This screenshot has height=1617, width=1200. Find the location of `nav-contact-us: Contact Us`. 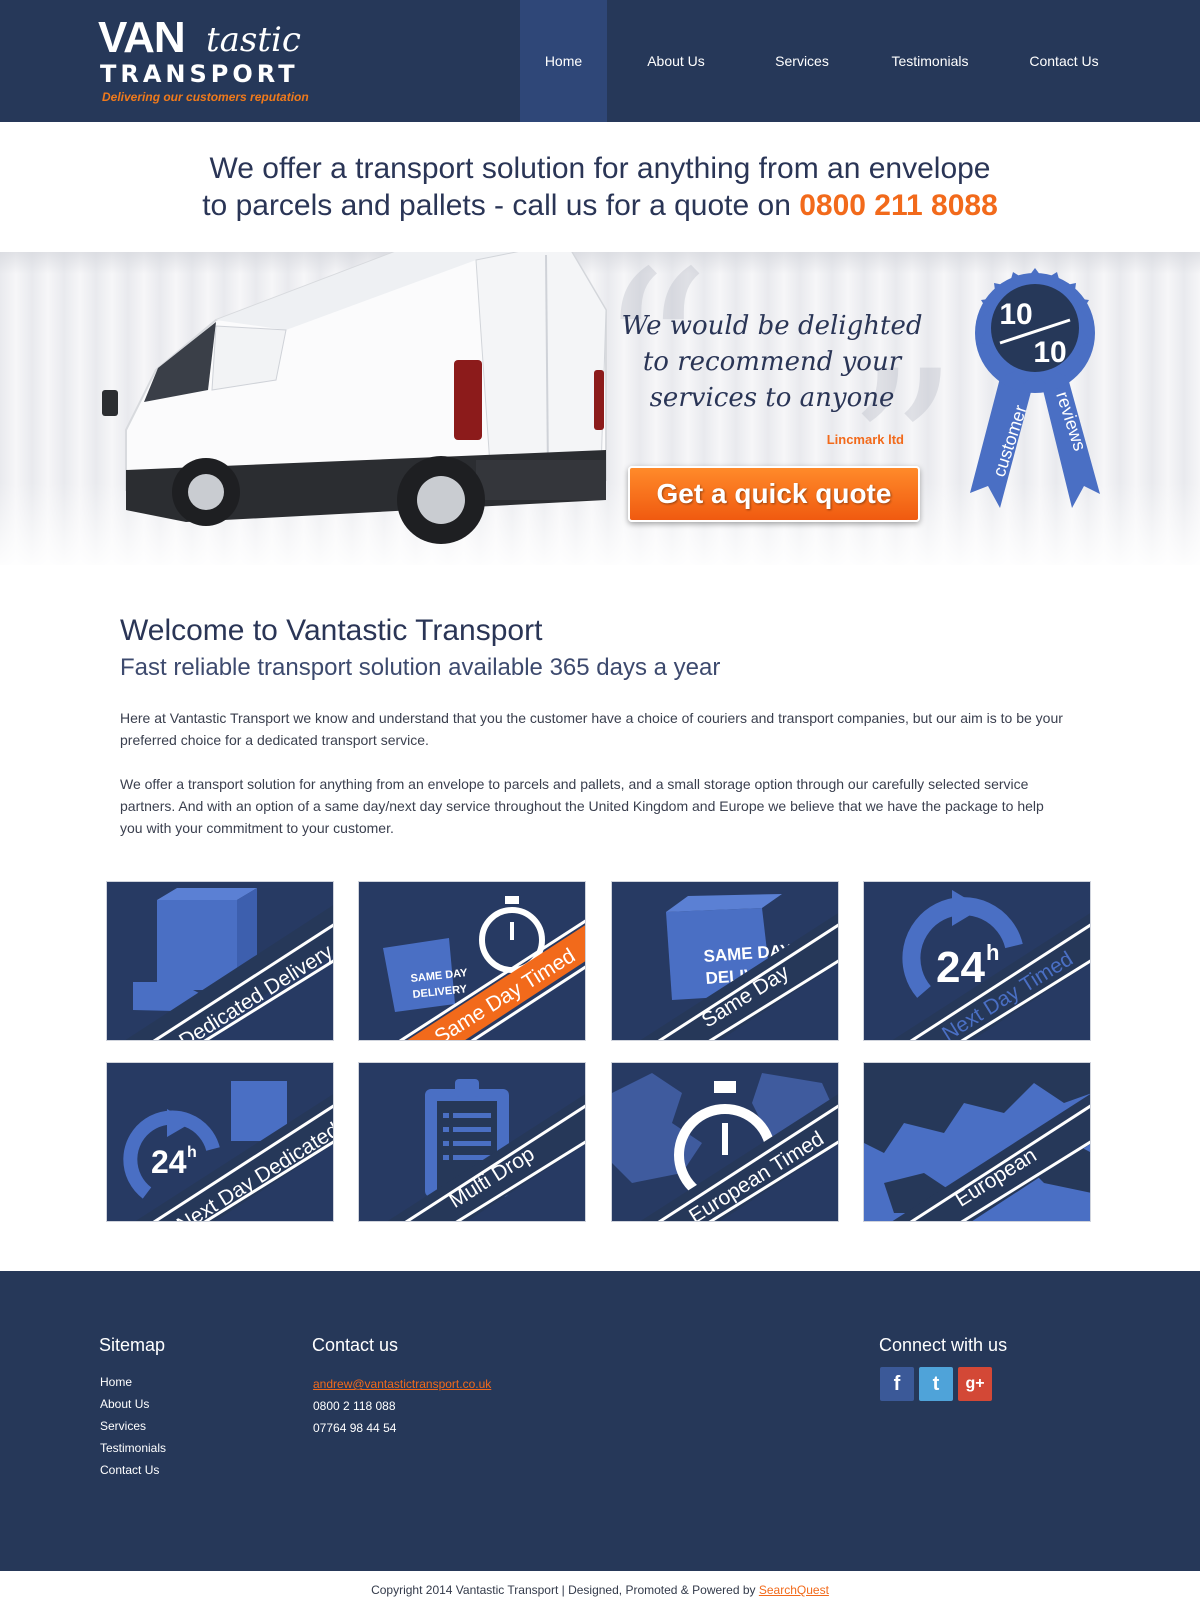

nav-contact-us: Contact Us is located at coordinates (1064, 61).